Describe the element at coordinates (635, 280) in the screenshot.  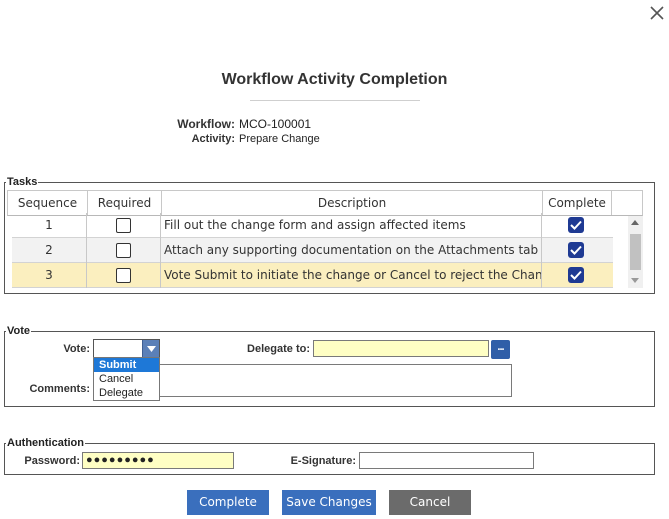
I see `scroll-down-icon` at that location.